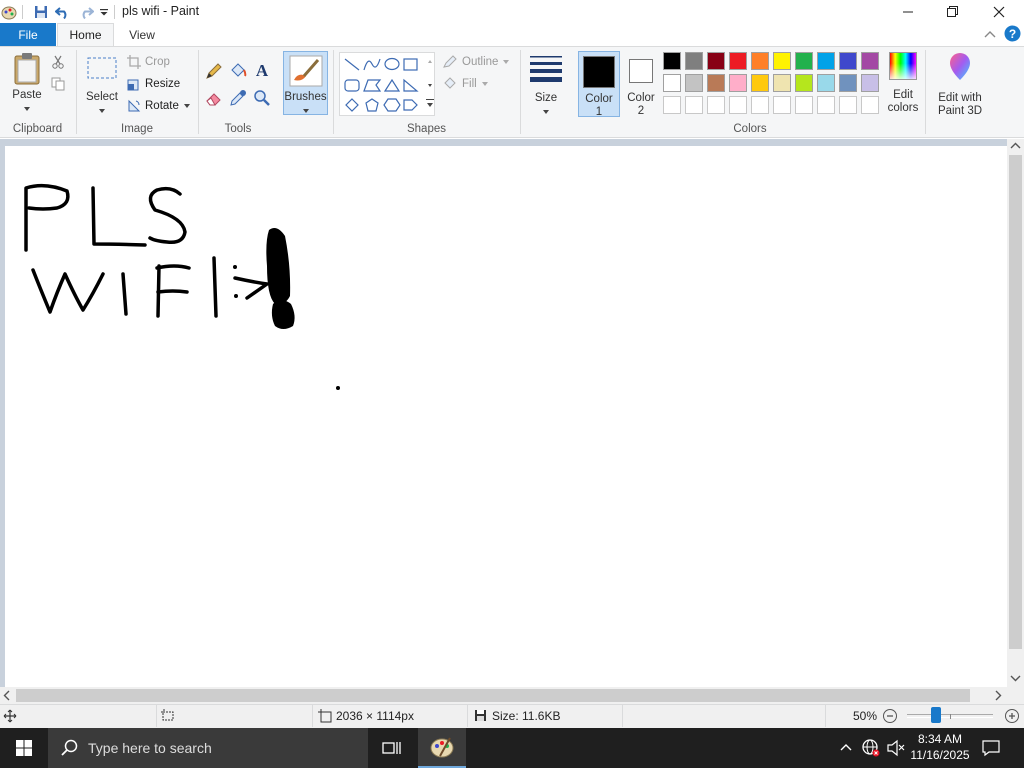  What do you see at coordinates (27, 84) in the screenshot?
I see `paste-button: Paste` at bounding box center [27, 84].